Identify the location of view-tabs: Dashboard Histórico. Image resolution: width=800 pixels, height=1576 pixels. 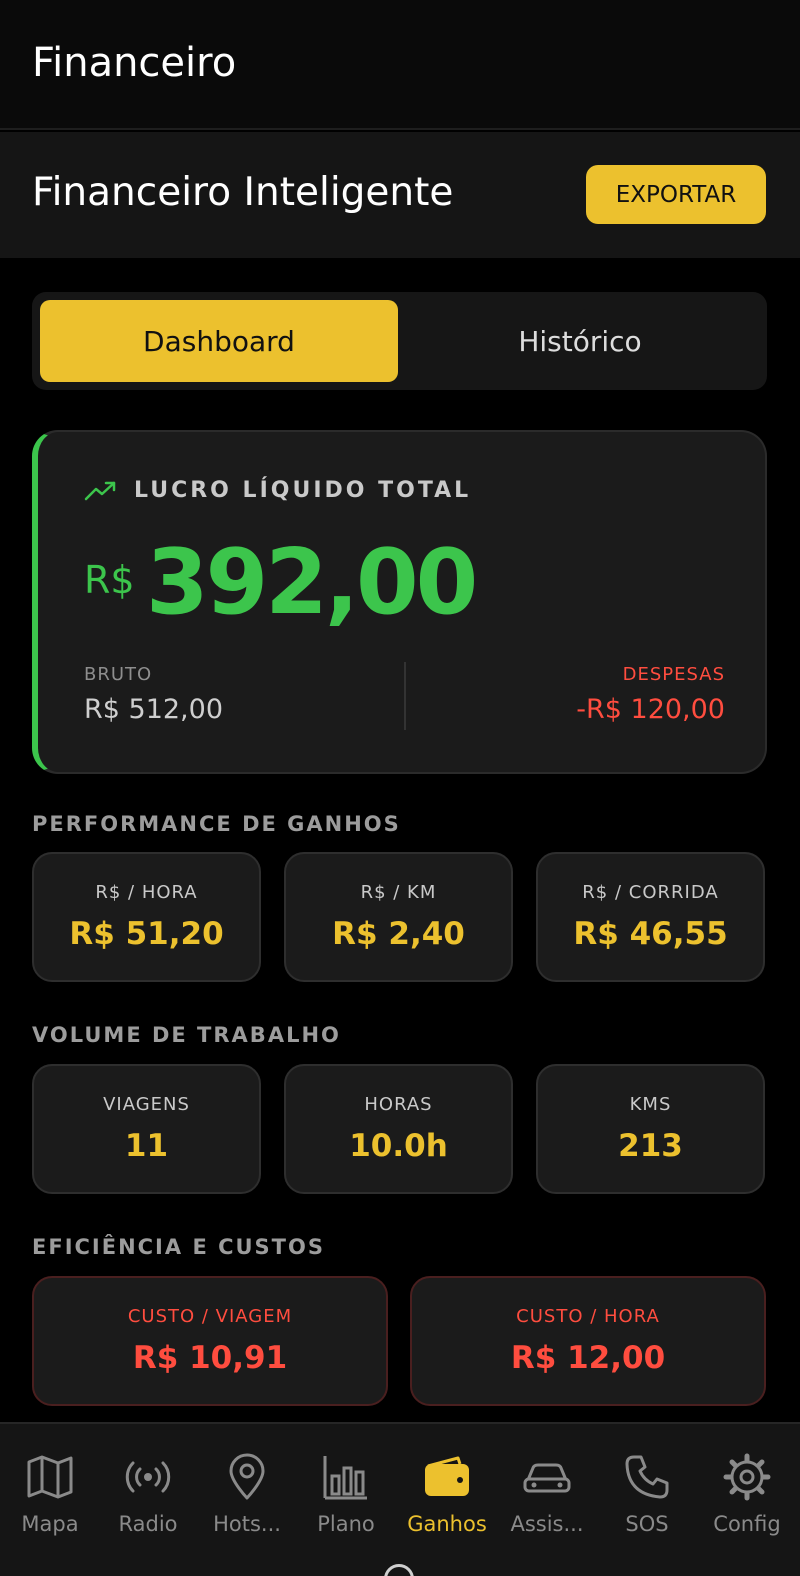
(399, 341).